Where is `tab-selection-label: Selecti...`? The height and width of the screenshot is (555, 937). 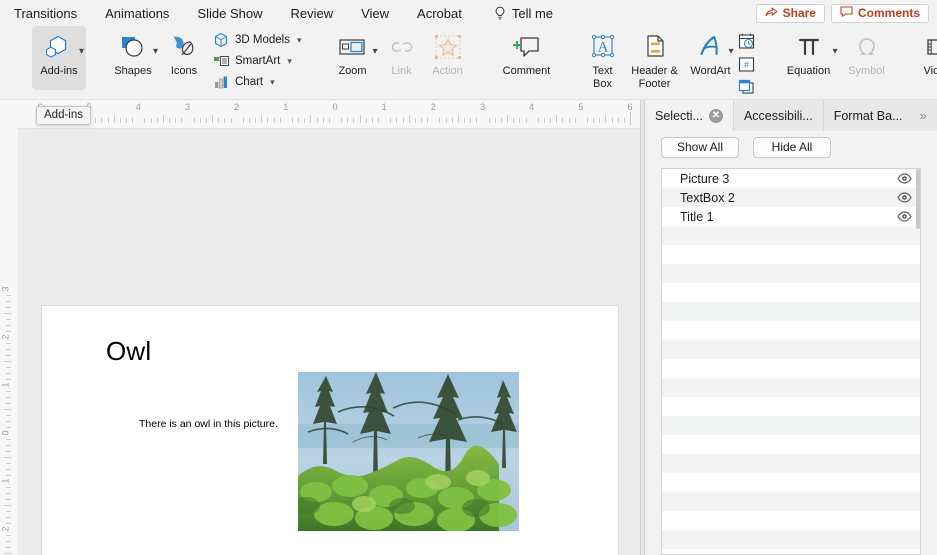
tab-selection-label: Selecti... is located at coordinates (679, 115).